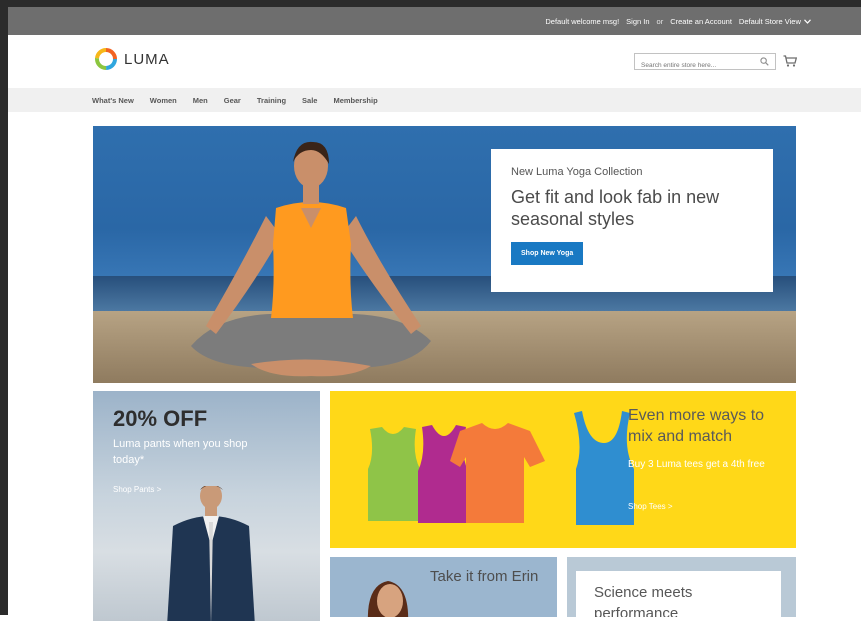 This screenshot has height=621, width=861. What do you see at coordinates (137, 489) in the screenshot?
I see `shop-pants-link: Shop Pants >` at bounding box center [137, 489].